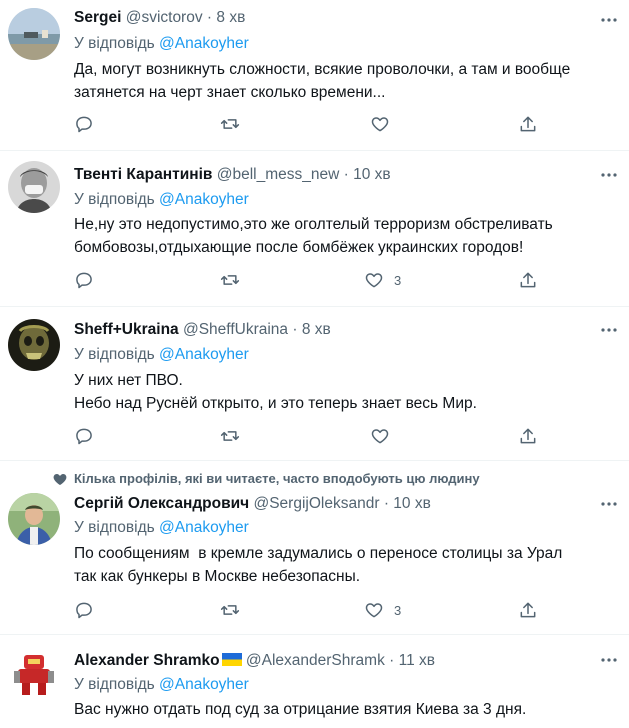  Describe the element at coordinates (161, 503) in the screenshot. I see `author-name: Сергій Олександрович` at that location.